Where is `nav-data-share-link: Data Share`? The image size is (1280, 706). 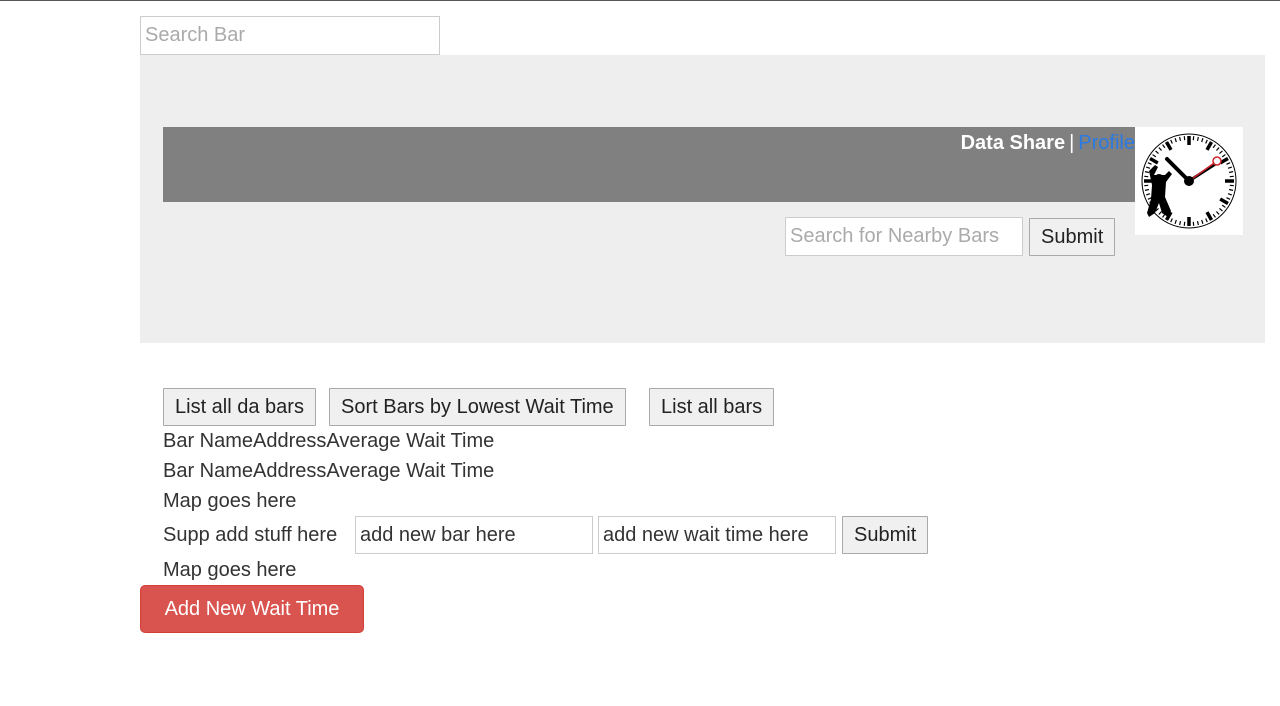
nav-data-share-link: Data Share is located at coordinates (1013, 143).